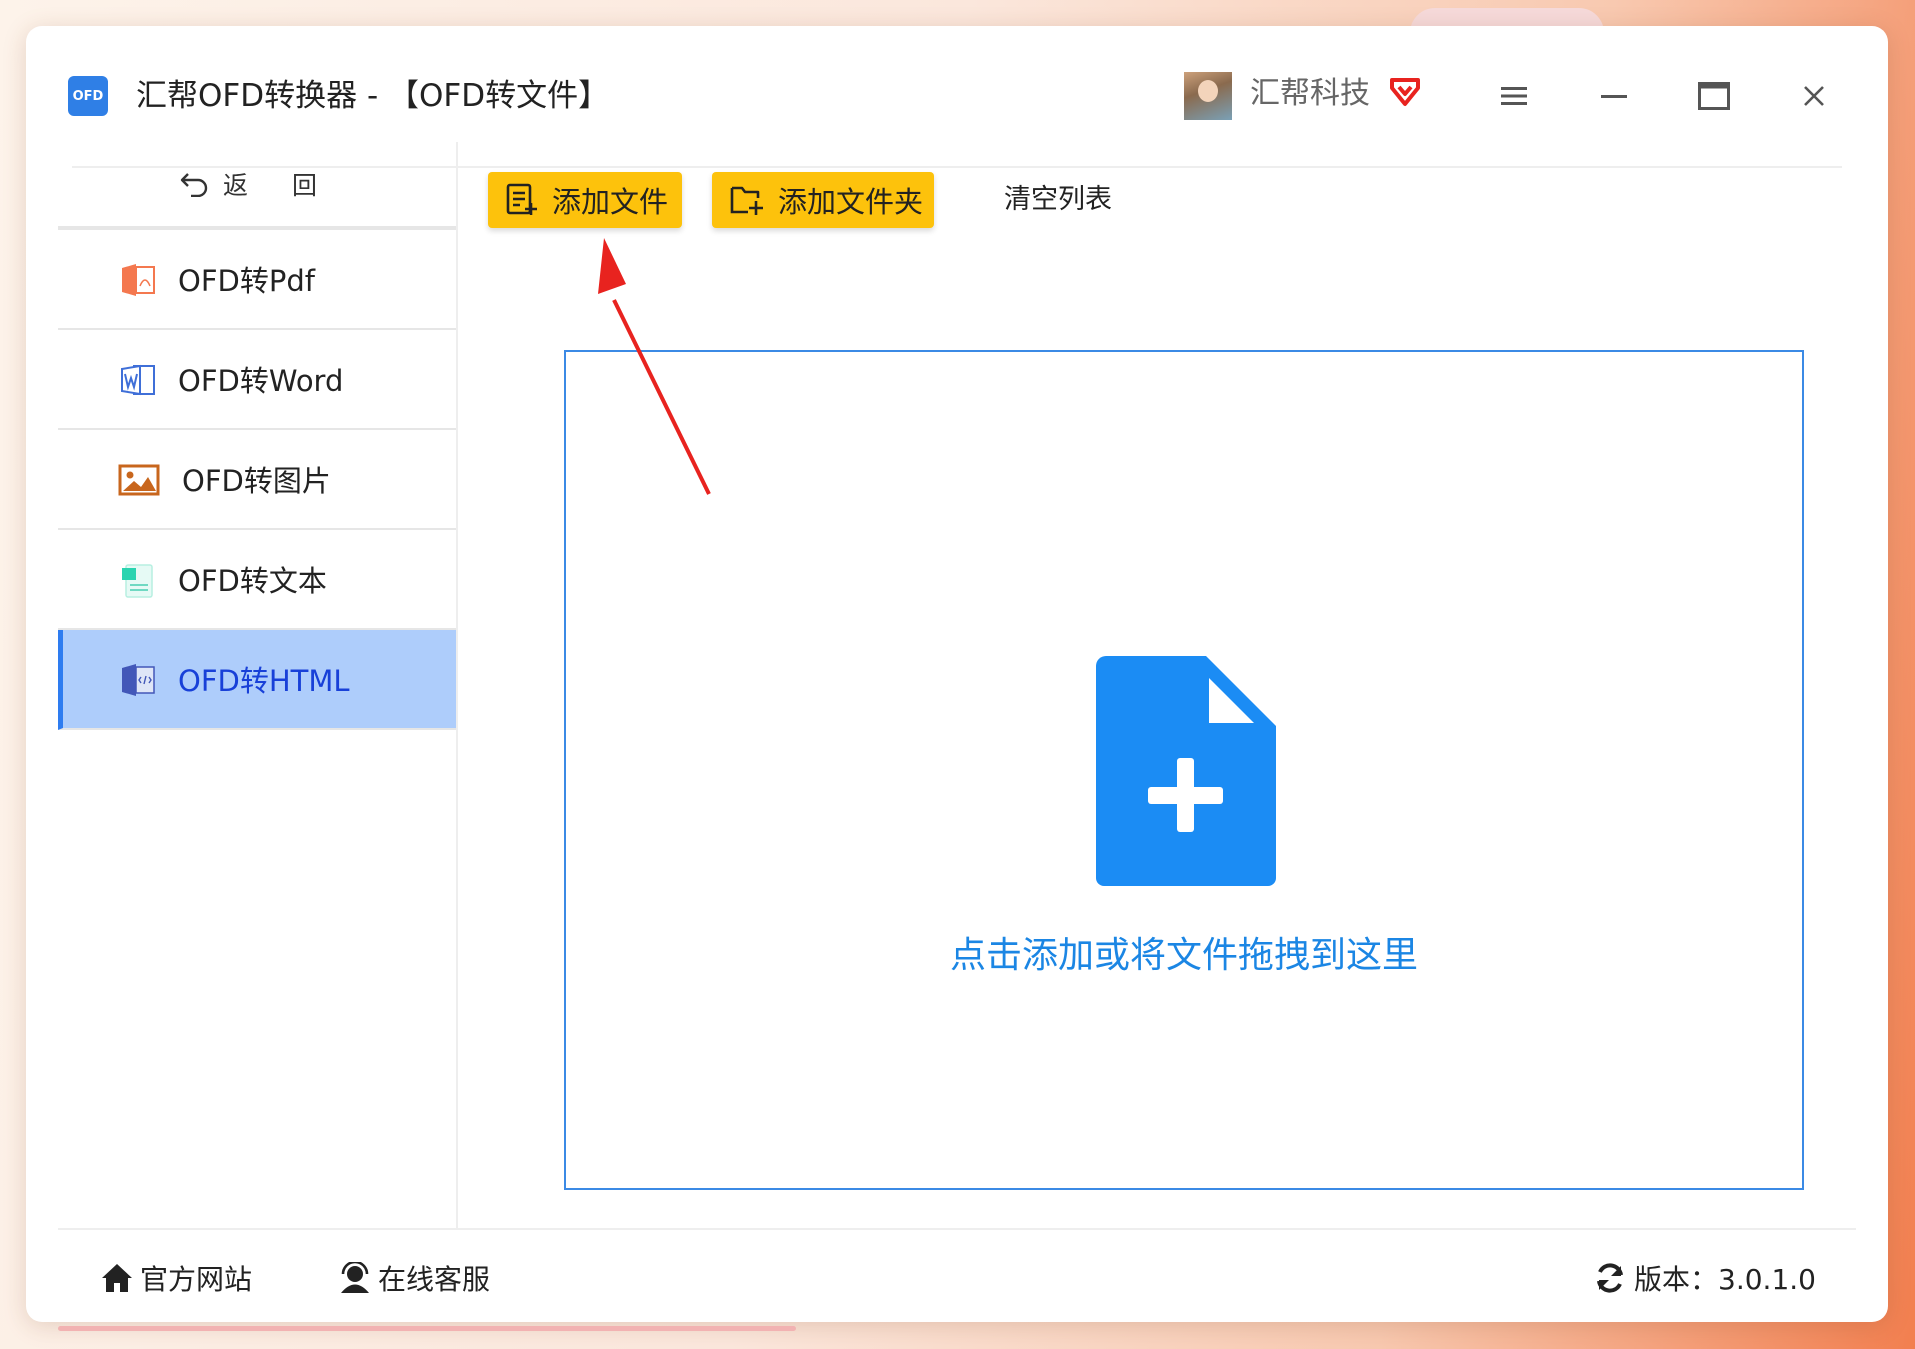 Image resolution: width=1915 pixels, height=1349 pixels. Describe the element at coordinates (851, 202) in the screenshot. I see `add-folder-label: 添加文件夹` at that location.